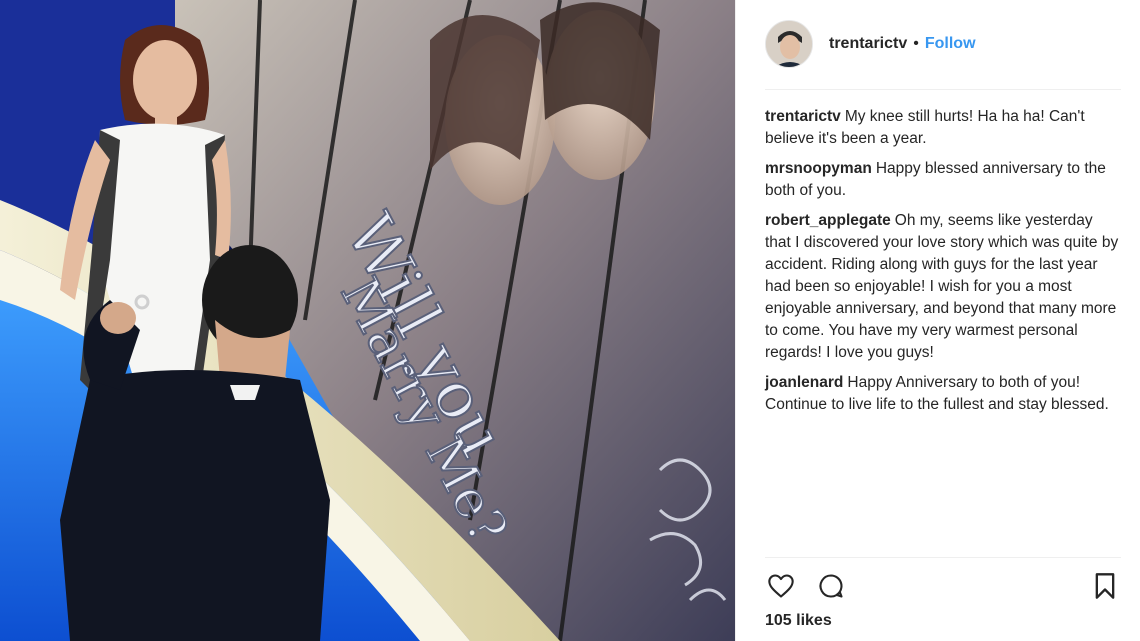 This screenshot has width=1140, height=641. I want to click on follow-button: Follow, so click(950, 44).